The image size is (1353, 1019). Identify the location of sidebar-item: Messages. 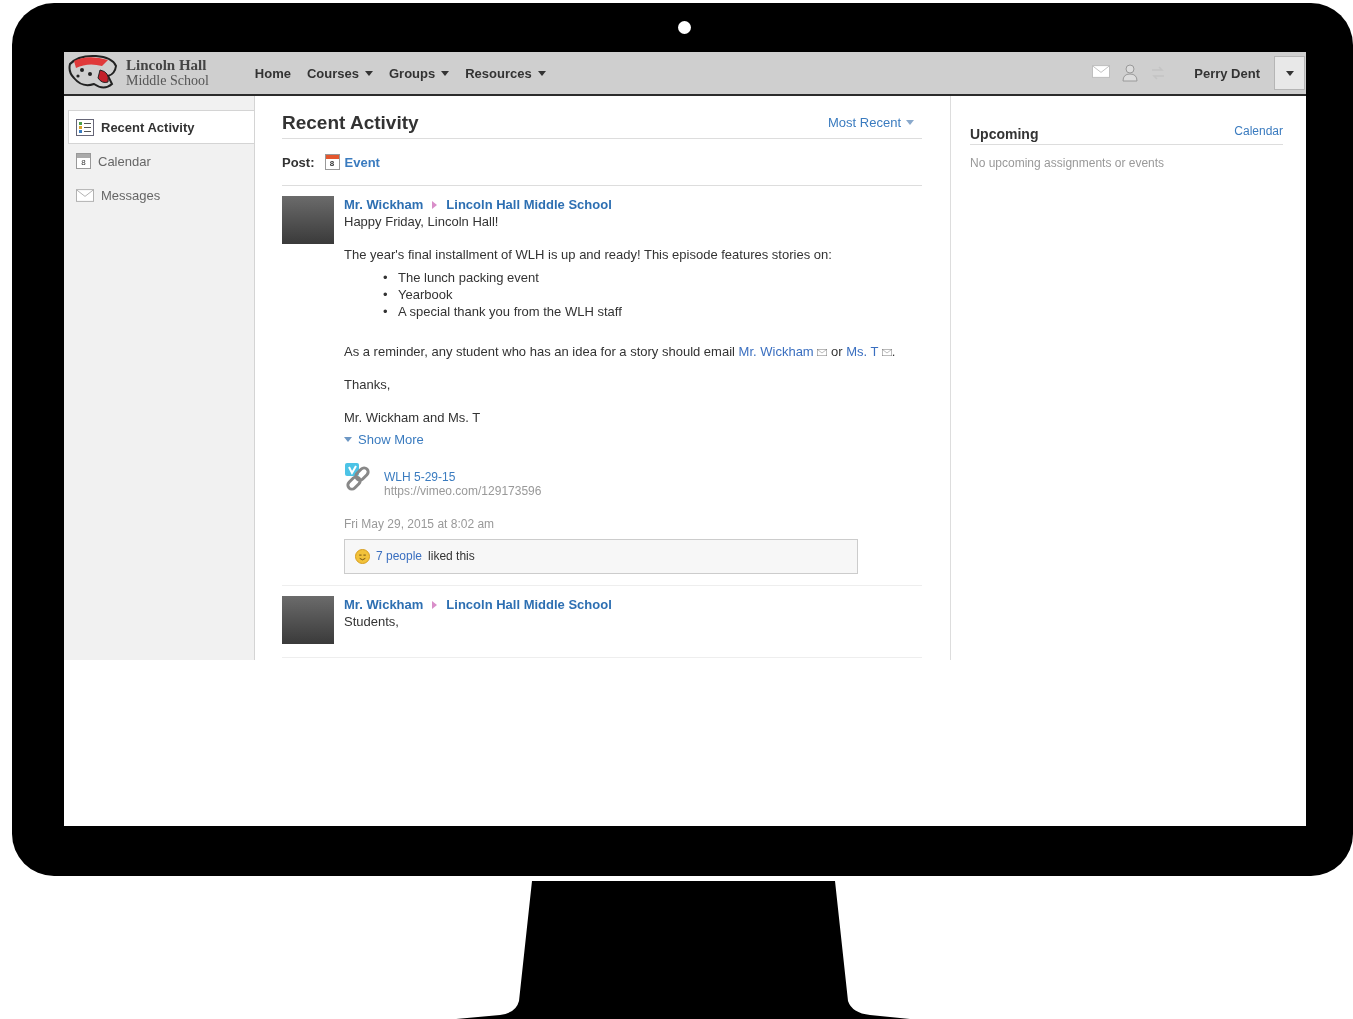
(161, 195).